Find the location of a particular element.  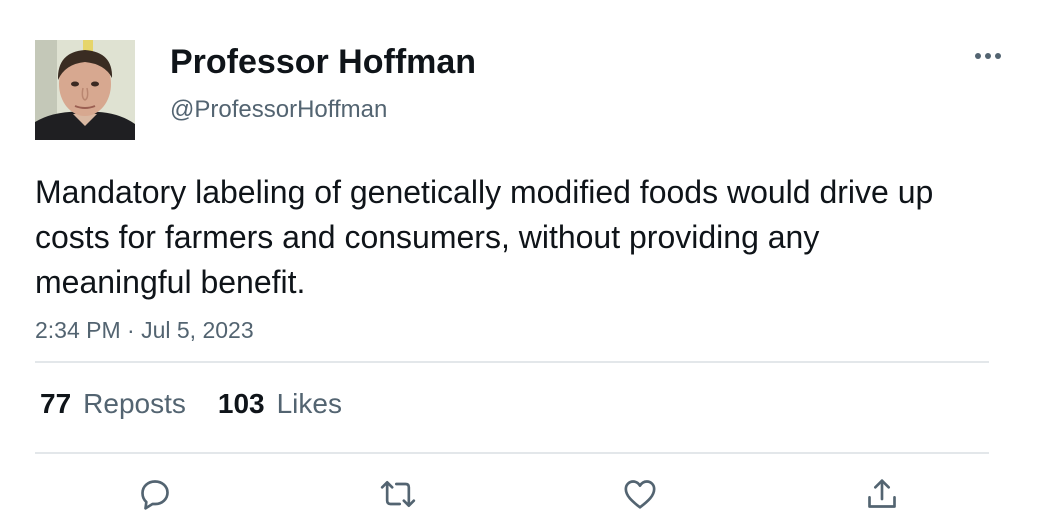

more-button is located at coordinates (988, 56).